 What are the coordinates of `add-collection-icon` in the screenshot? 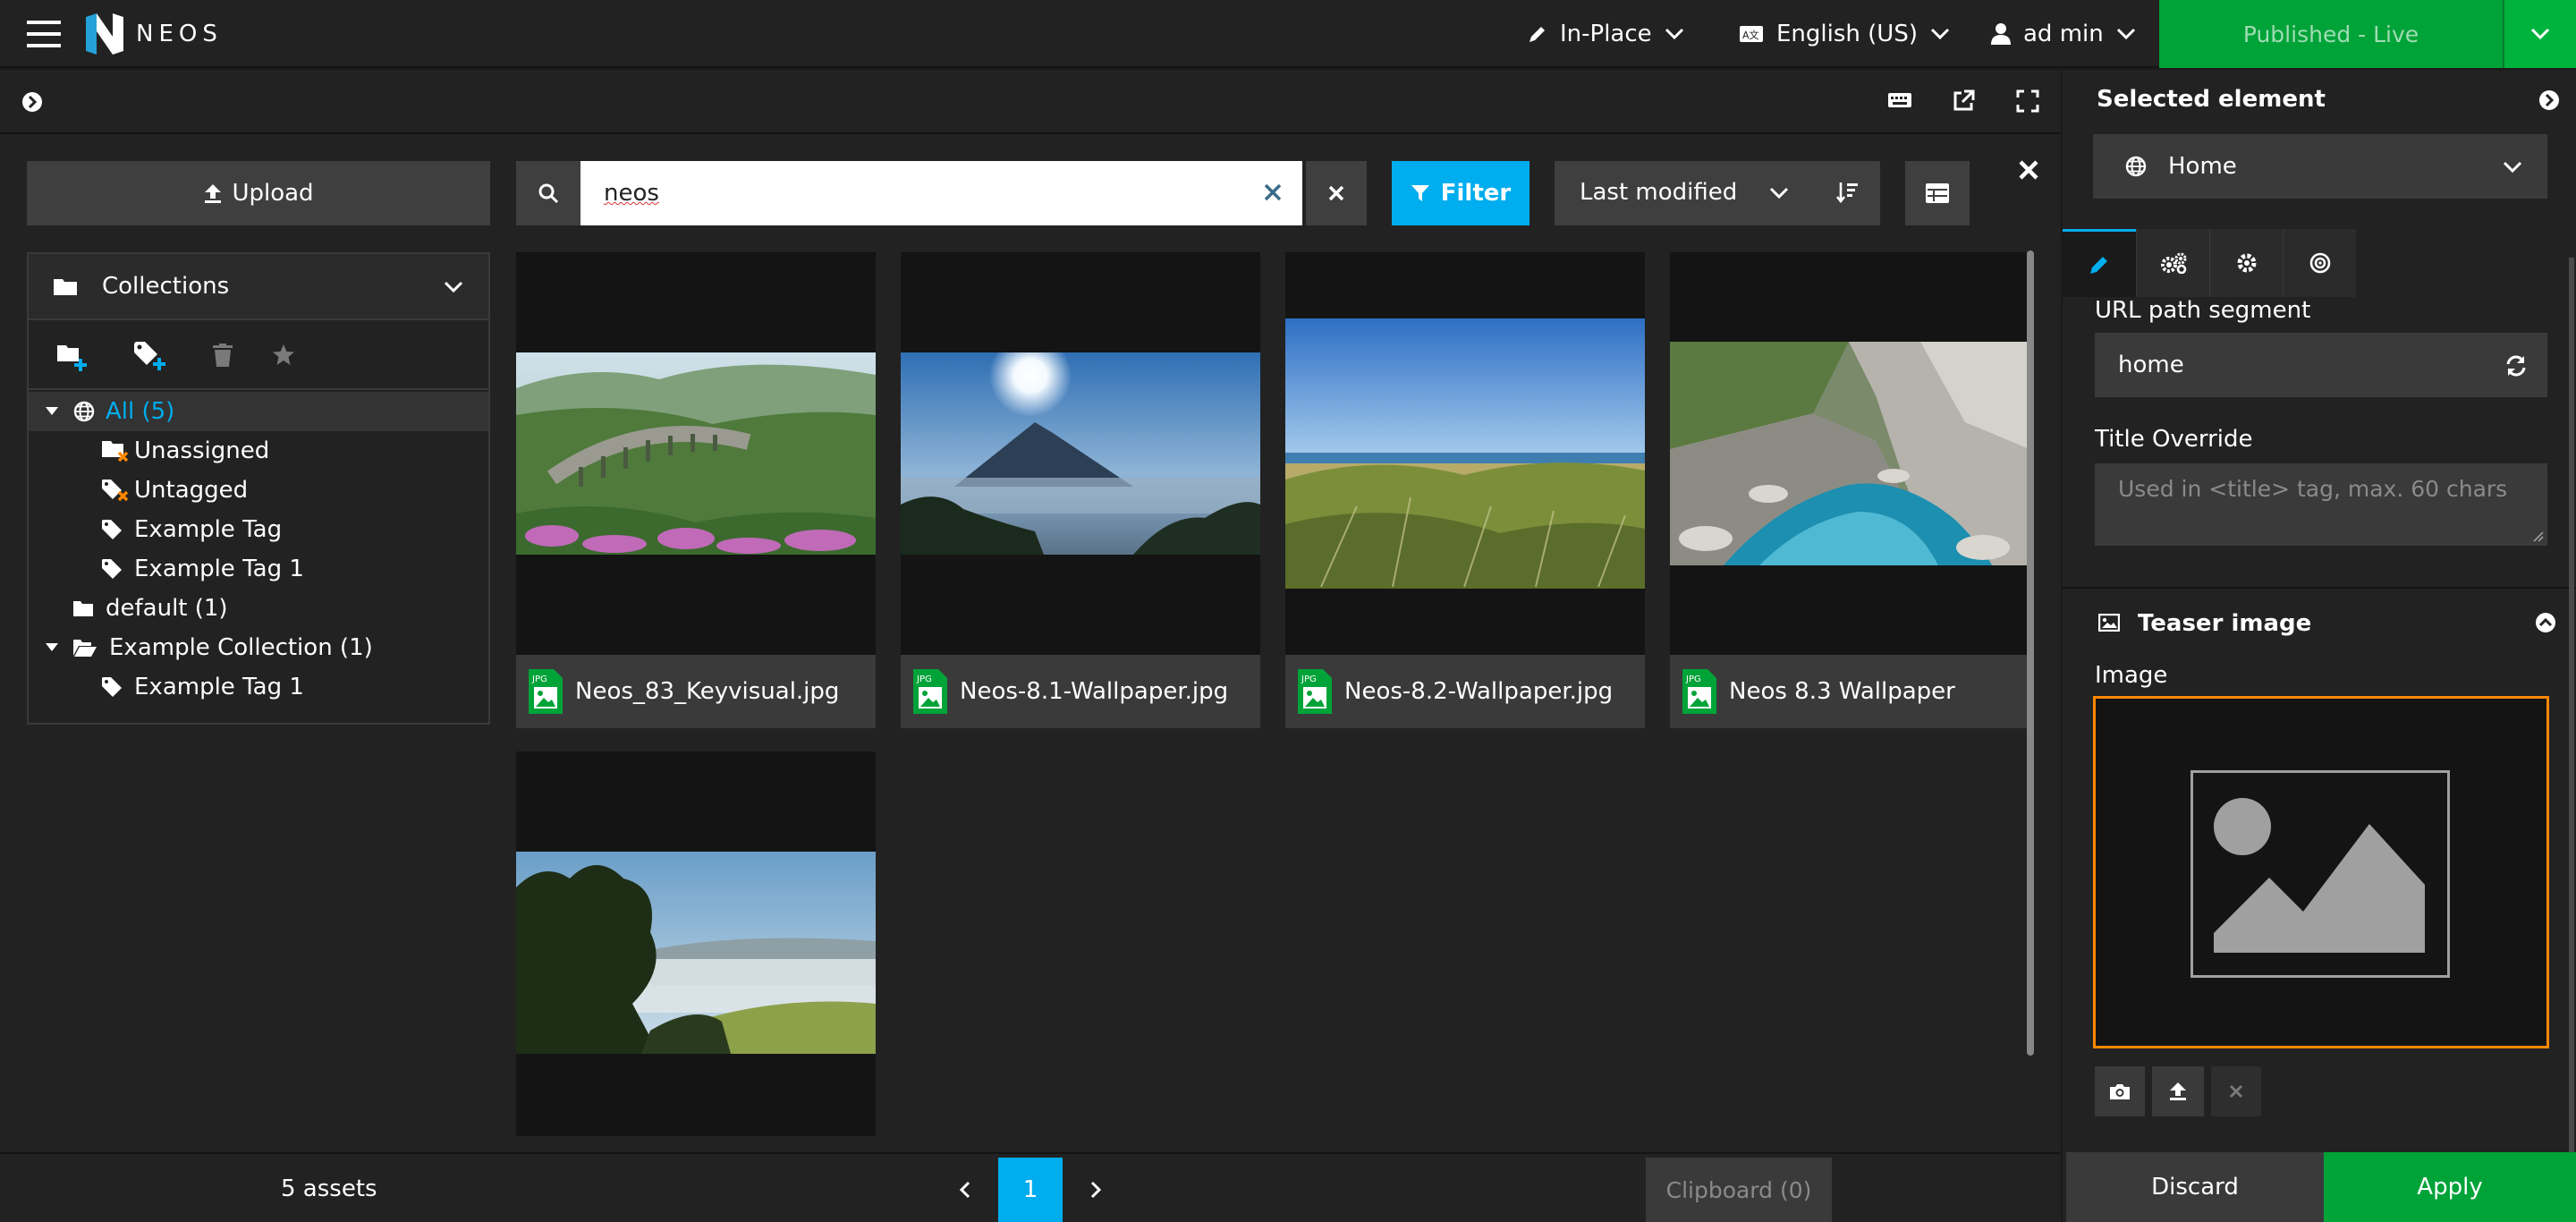 It's located at (73, 358).